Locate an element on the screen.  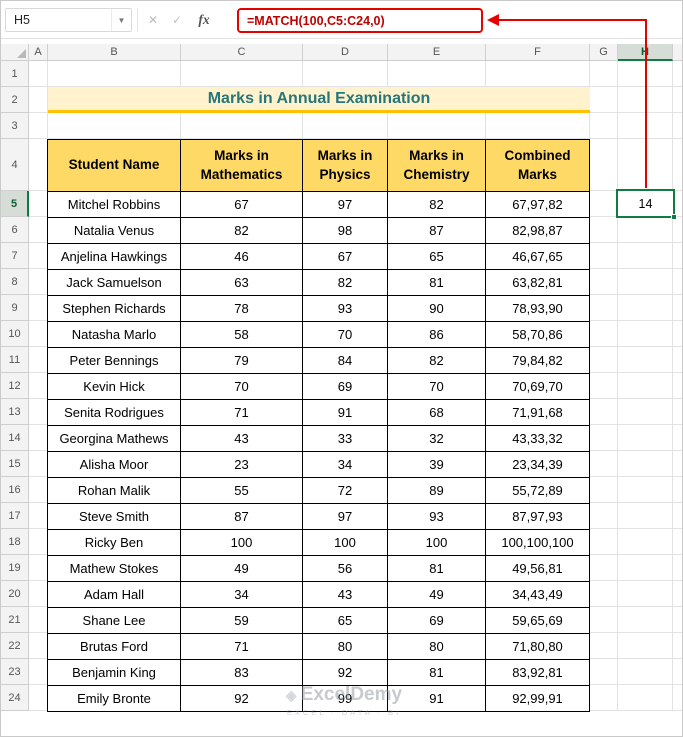
insert-function-icon: fx is located at coordinates (204, 20).